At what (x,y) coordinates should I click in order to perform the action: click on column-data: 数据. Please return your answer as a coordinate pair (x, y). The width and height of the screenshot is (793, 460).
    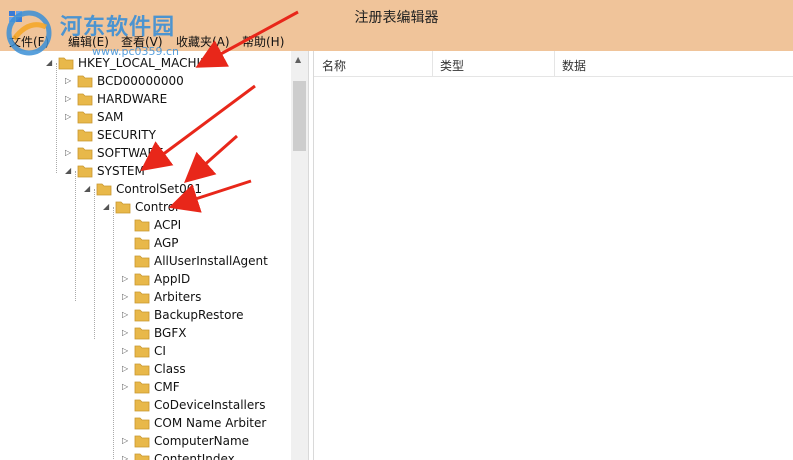
    Looking at the image, I should click on (574, 65).